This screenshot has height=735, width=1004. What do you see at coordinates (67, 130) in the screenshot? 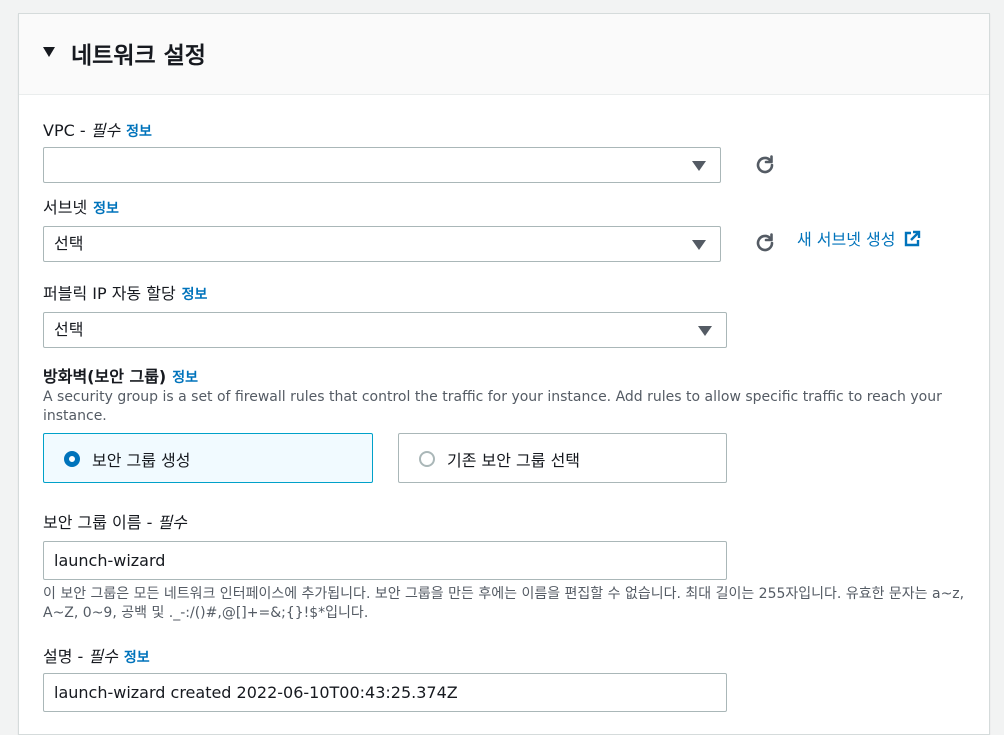
I see `vpc-label-text: VPC -` at bounding box center [67, 130].